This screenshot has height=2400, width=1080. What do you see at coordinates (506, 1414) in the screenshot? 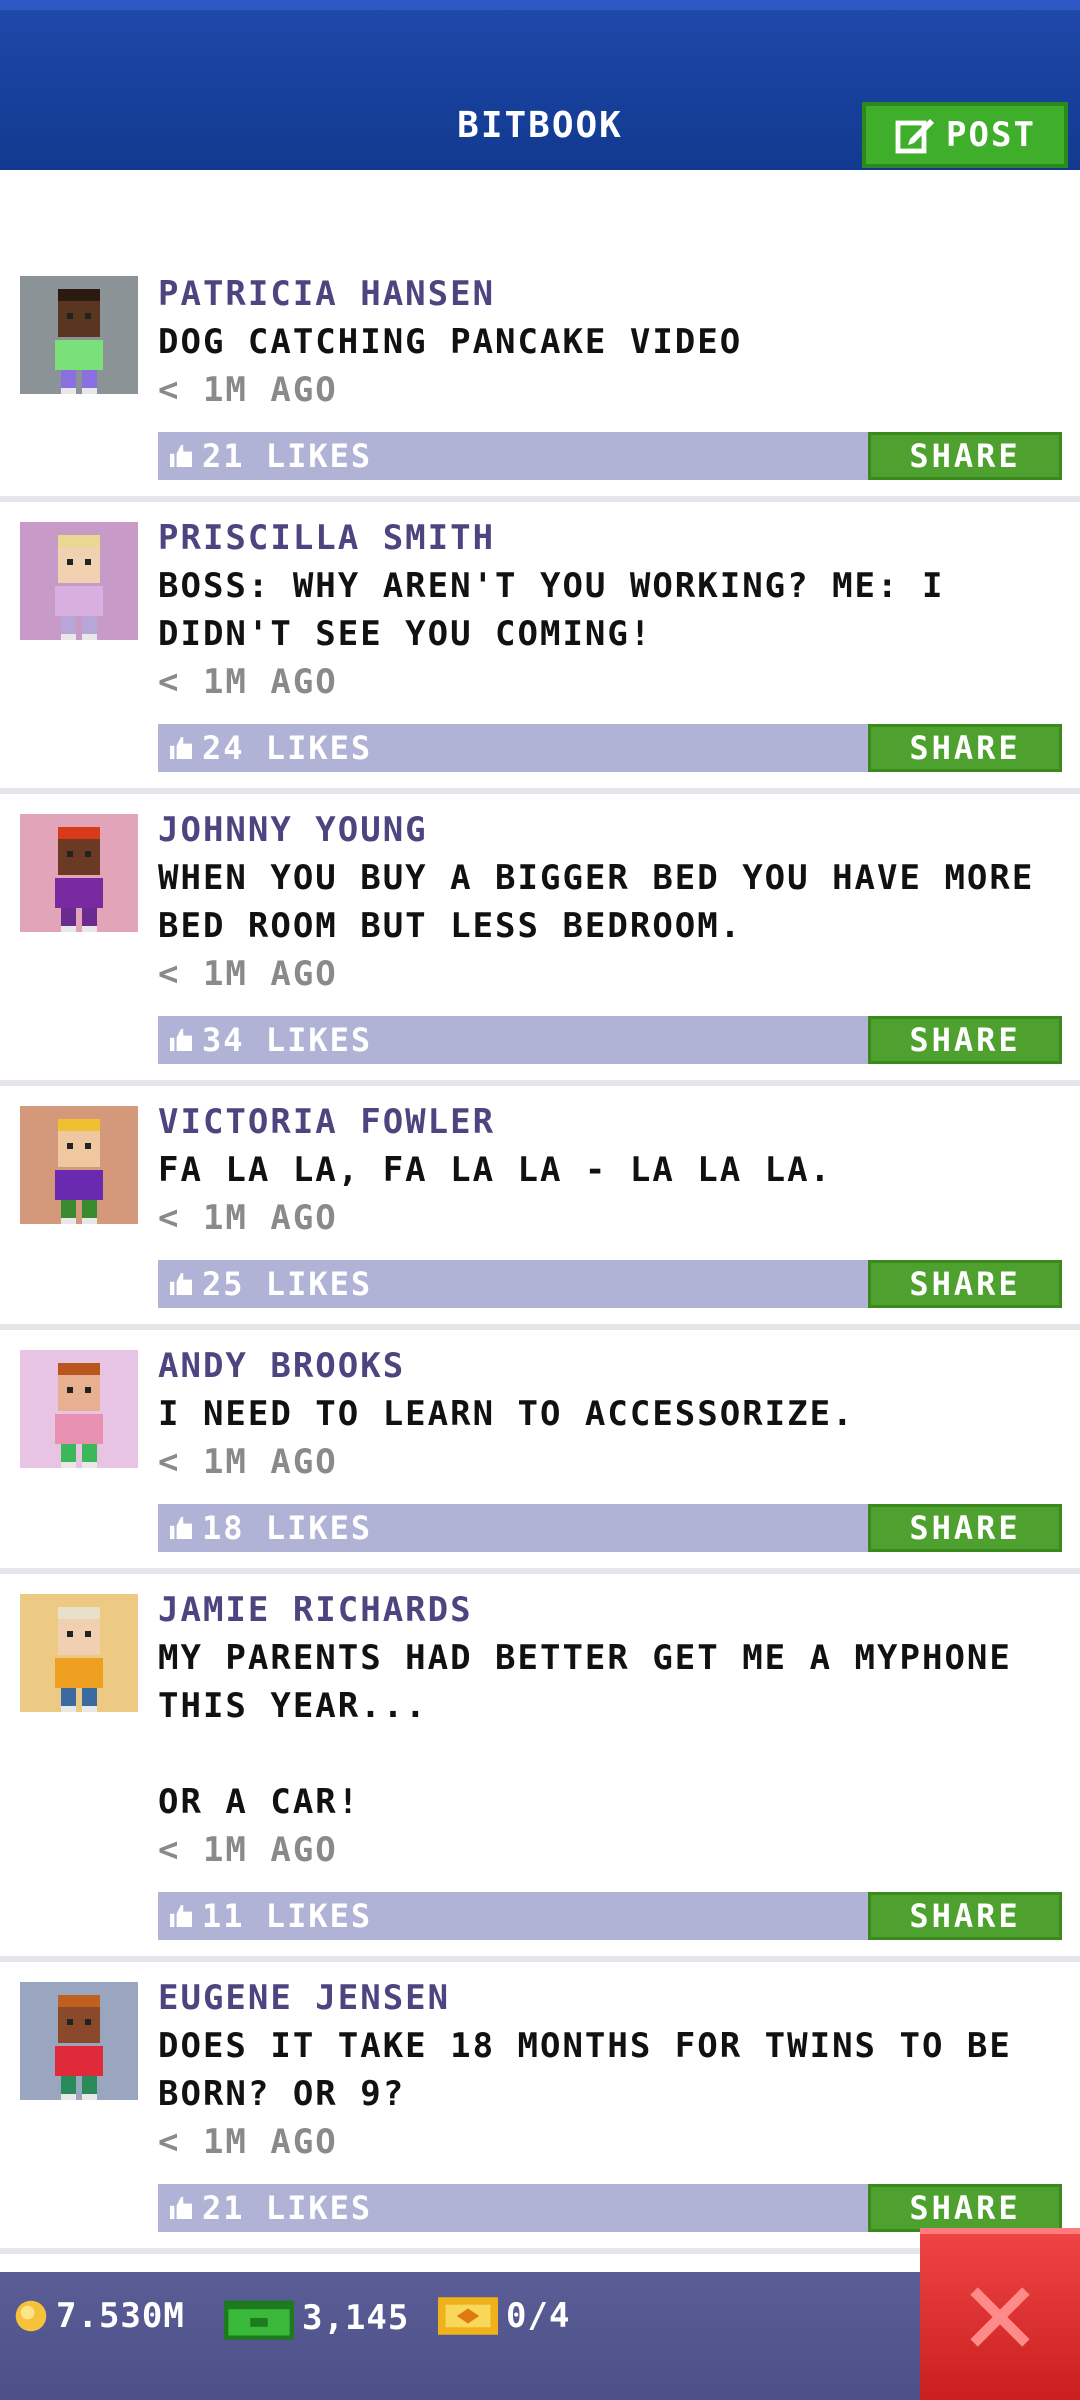
I see `post-text: I NEED TO LEARN TO ACCESSORIZE.` at bounding box center [506, 1414].